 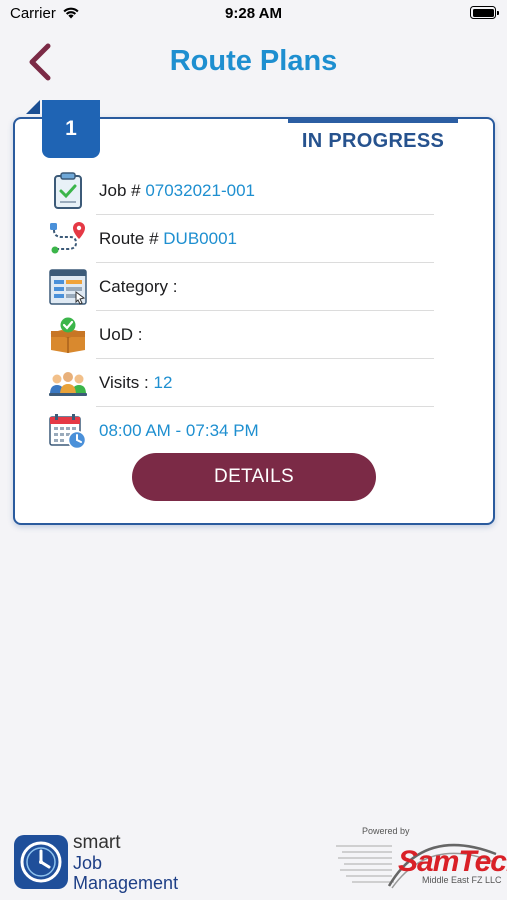 I want to click on samtech-subtitle: Middle East FZ LLC, so click(x=462, y=880).